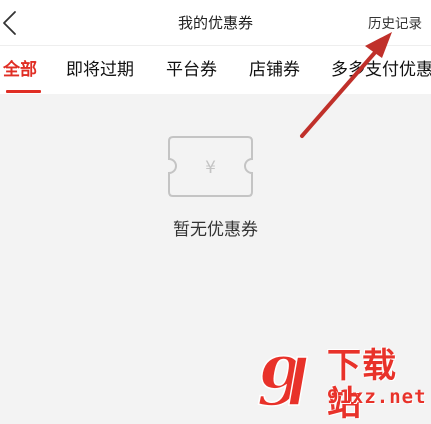 This screenshot has height=424, width=431. What do you see at coordinates (20, 70) in the screenshot?
I see `tab-all: 全部` at bounding box center [20, 70].